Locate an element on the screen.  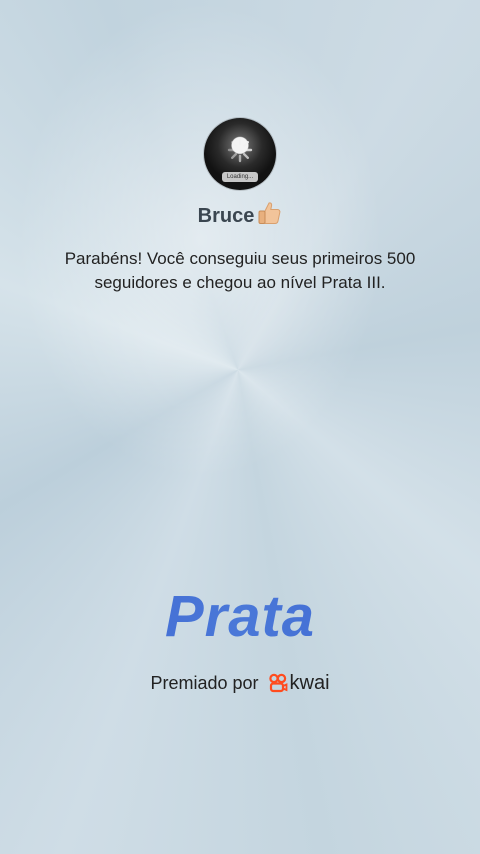
username-row: Bruce is located at coordinates (240, 214).